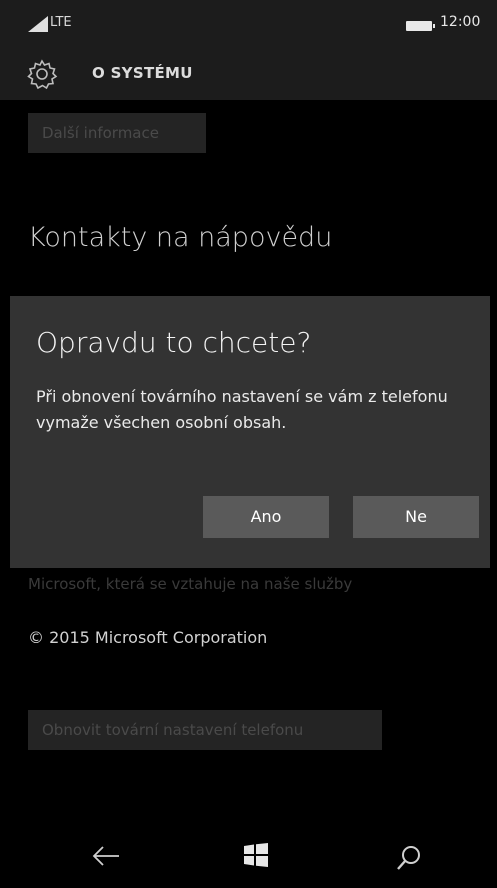 The width and height of the screenshot is (497, 888). I want to click on yes-button: Ano, so click(266, 517).